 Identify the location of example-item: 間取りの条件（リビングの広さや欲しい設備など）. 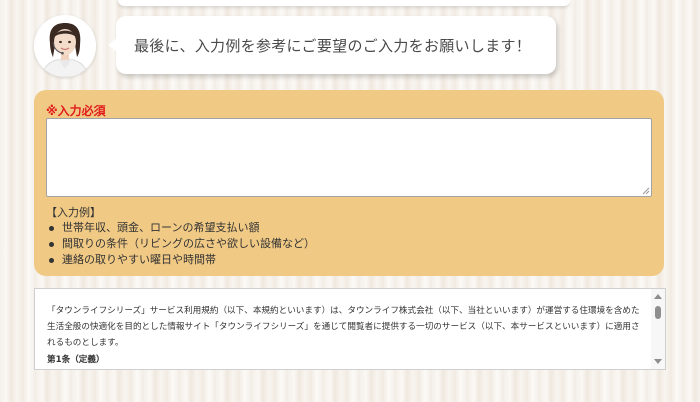
(180, 244).